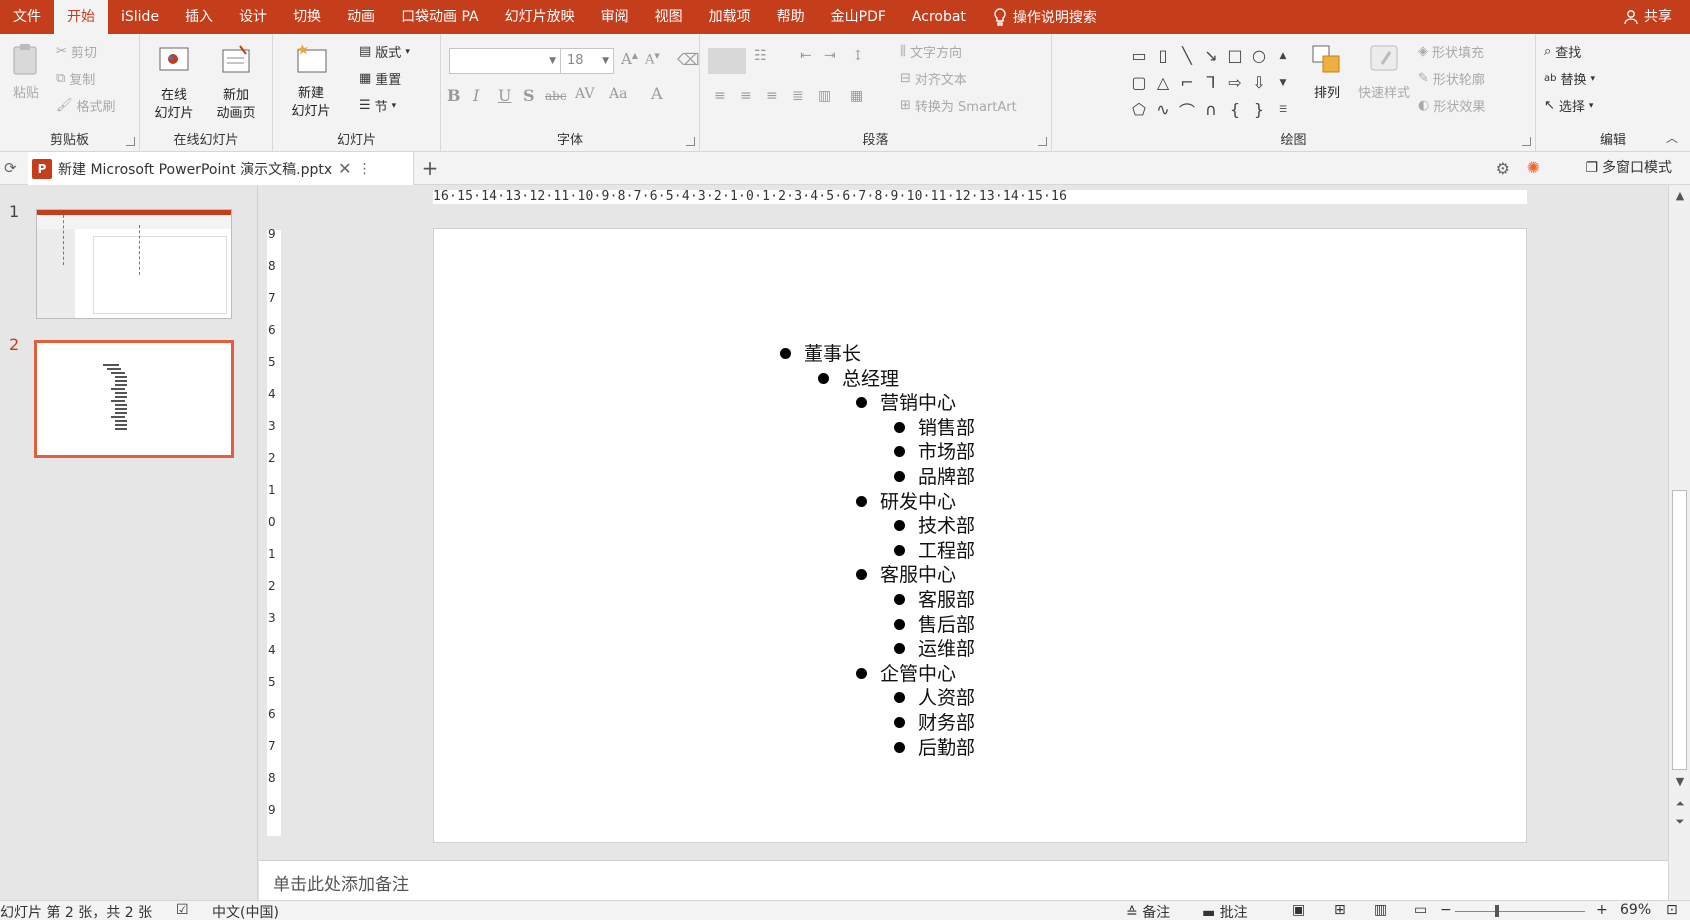  Describe the element at coordinates (746, 96) in the screenshot. I see `align-center-icon: ≡` at that location.